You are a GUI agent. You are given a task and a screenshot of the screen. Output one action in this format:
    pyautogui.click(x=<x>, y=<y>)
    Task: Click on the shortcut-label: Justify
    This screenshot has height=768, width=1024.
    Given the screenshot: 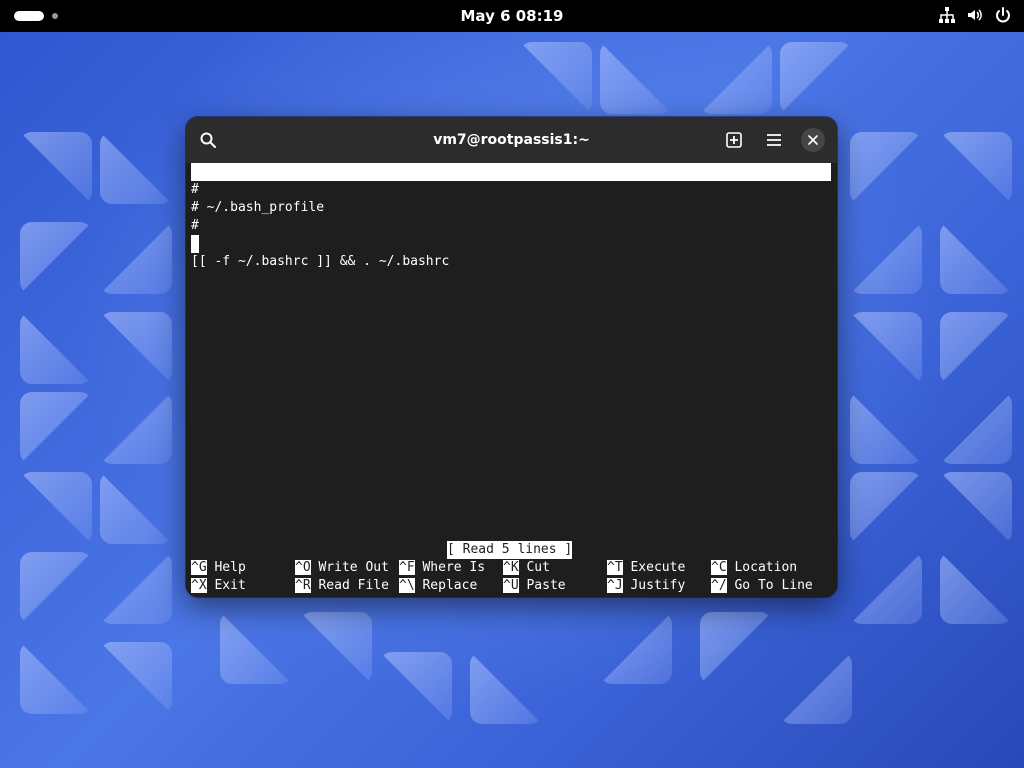 What is the action you would take?
    pyautogui.click(x=658, y=585)
    